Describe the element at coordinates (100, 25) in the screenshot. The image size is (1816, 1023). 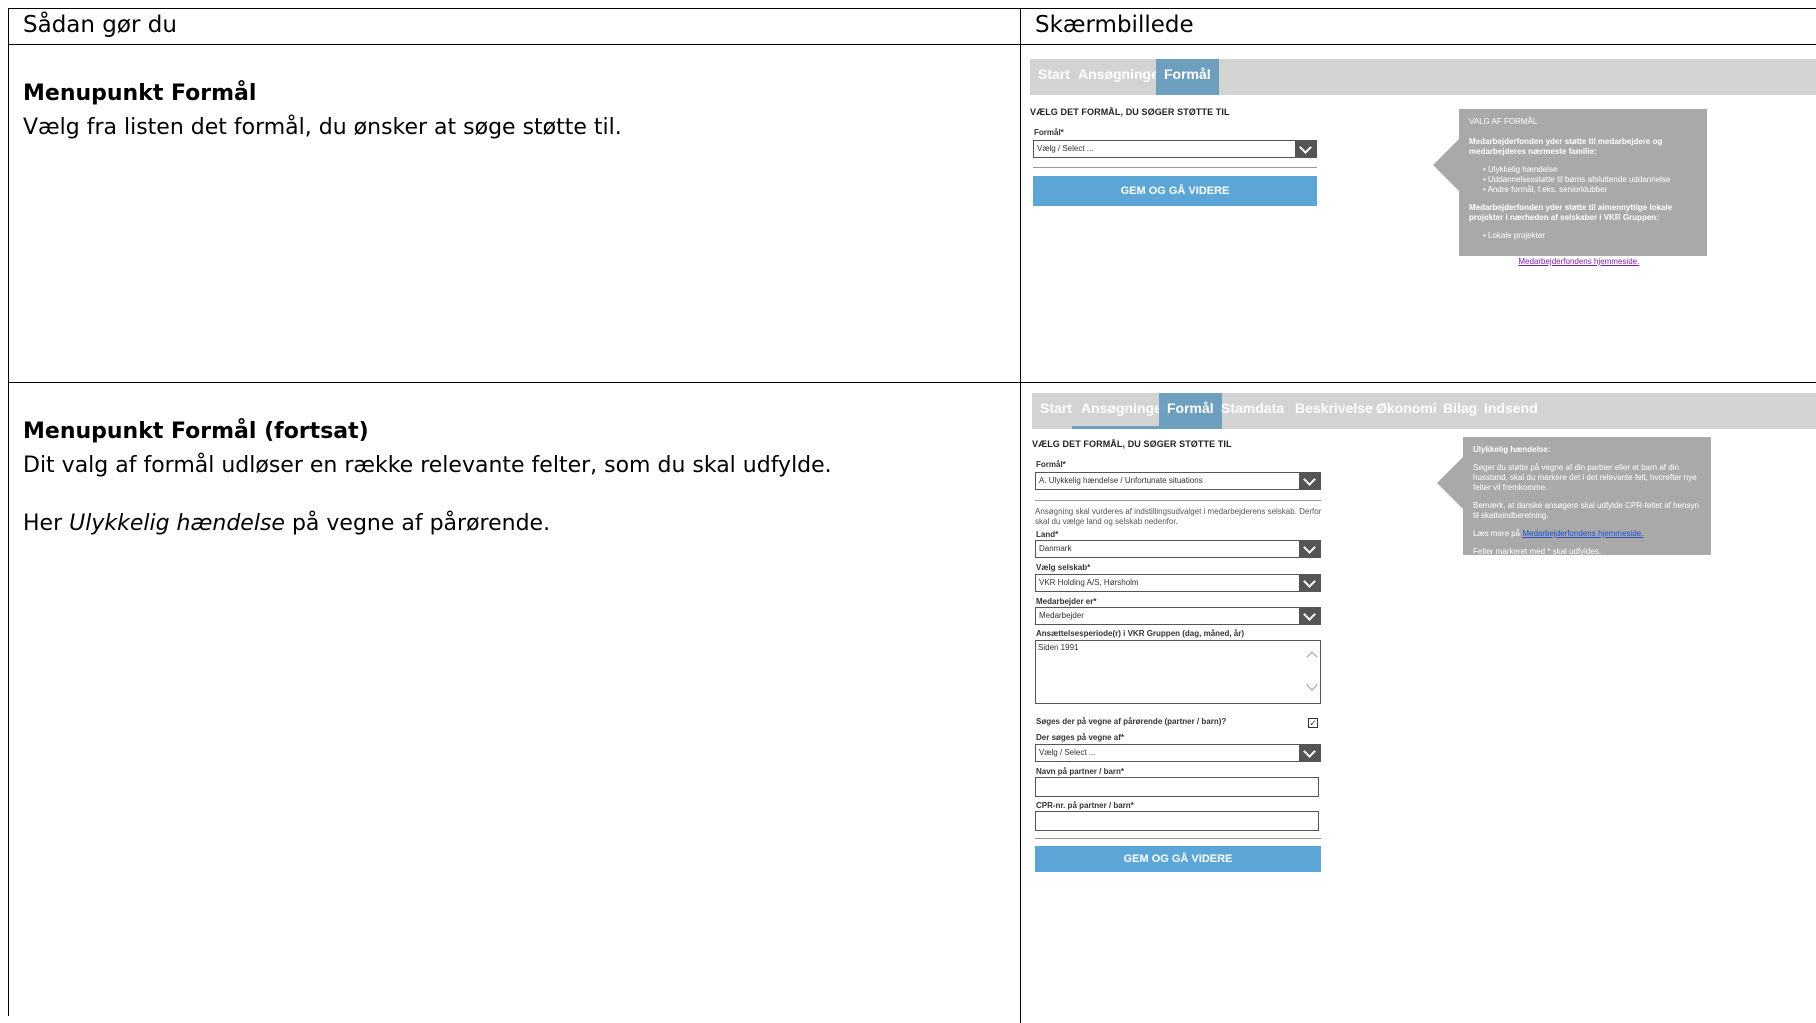
I see `header-how-to: Sådan gør du` at that location.